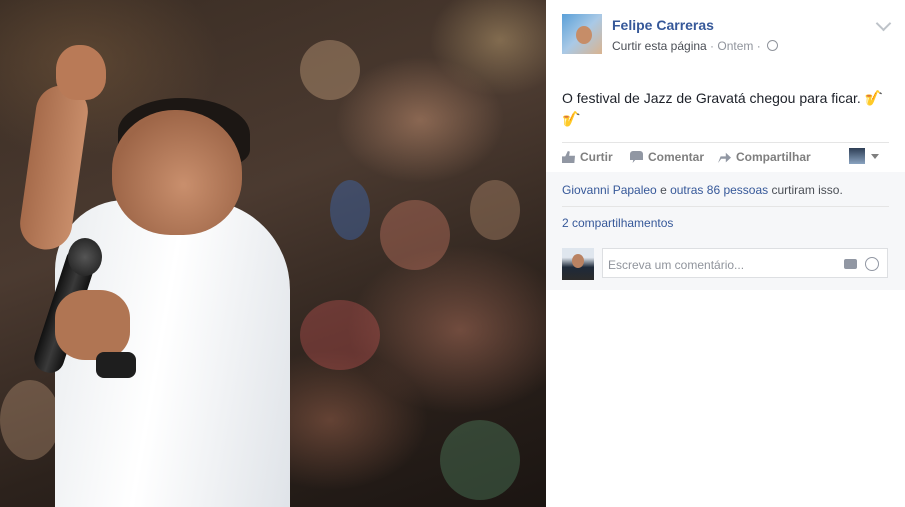 This screenshot has height=507, width=905. Describe the element at coordinates (636, 157) in the screenshot. I see `comment-icon` at that location.